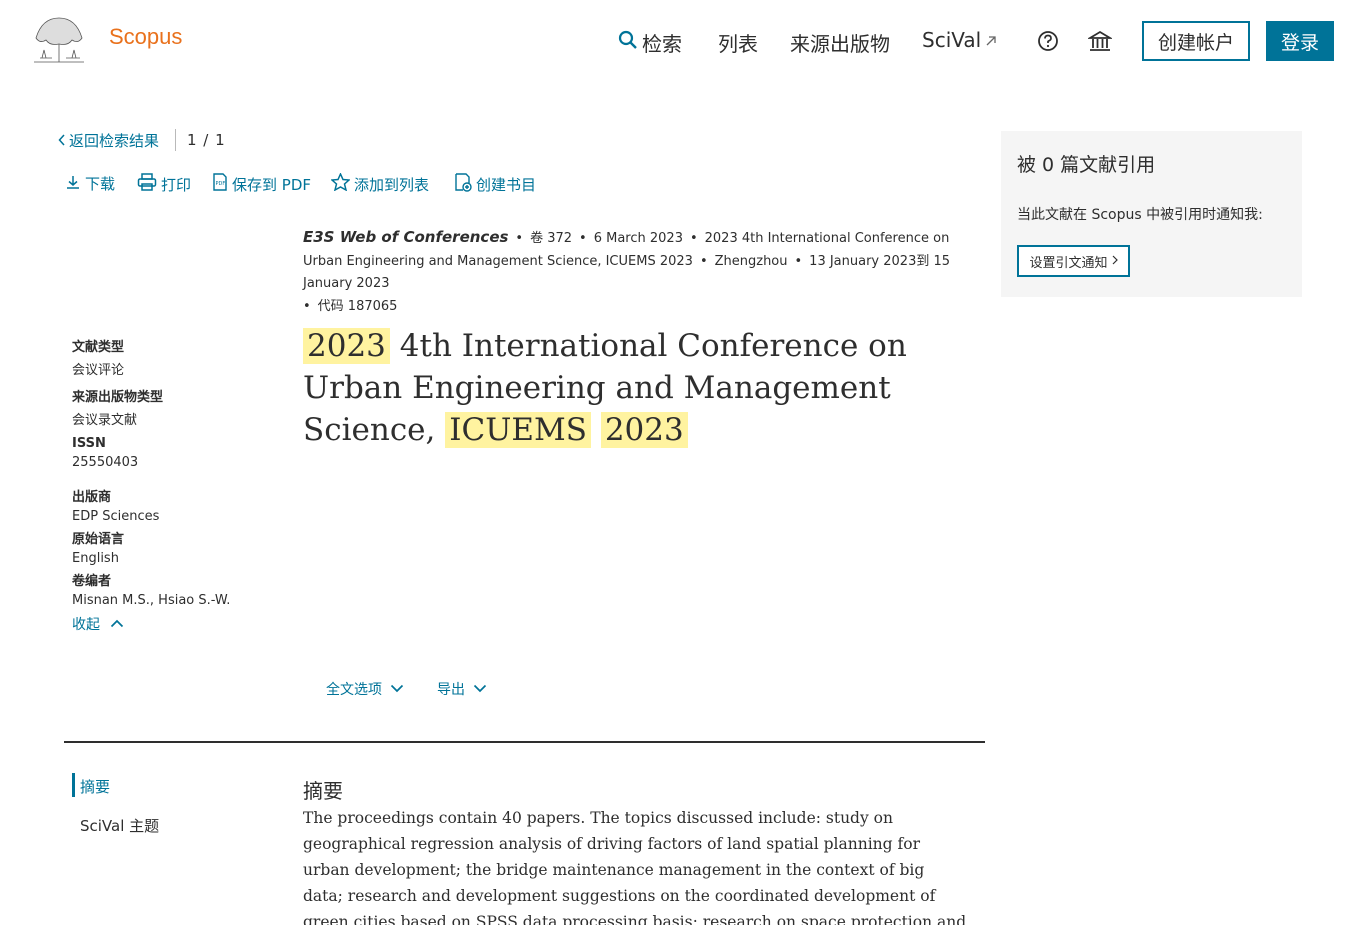  What do you see at coordinates (1048, 41) in the screenshot?
I see `help-icon` at bounding box center [1048, 41].